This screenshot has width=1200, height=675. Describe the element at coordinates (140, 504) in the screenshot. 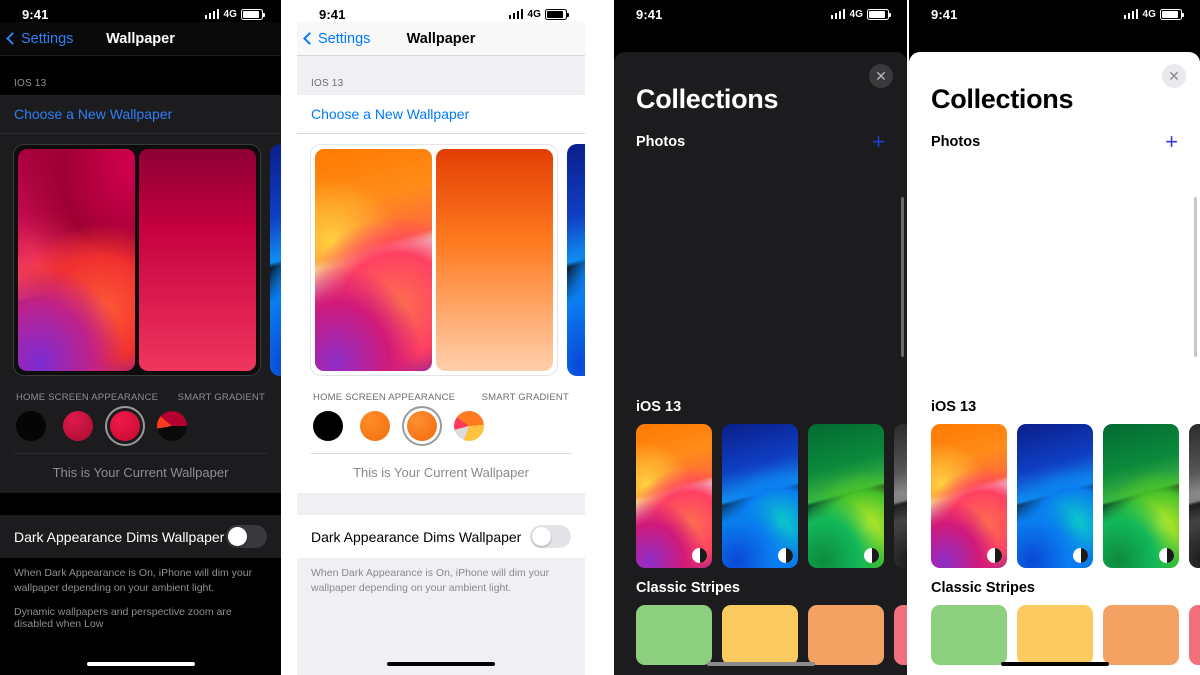

I see `section-gap` at that location.